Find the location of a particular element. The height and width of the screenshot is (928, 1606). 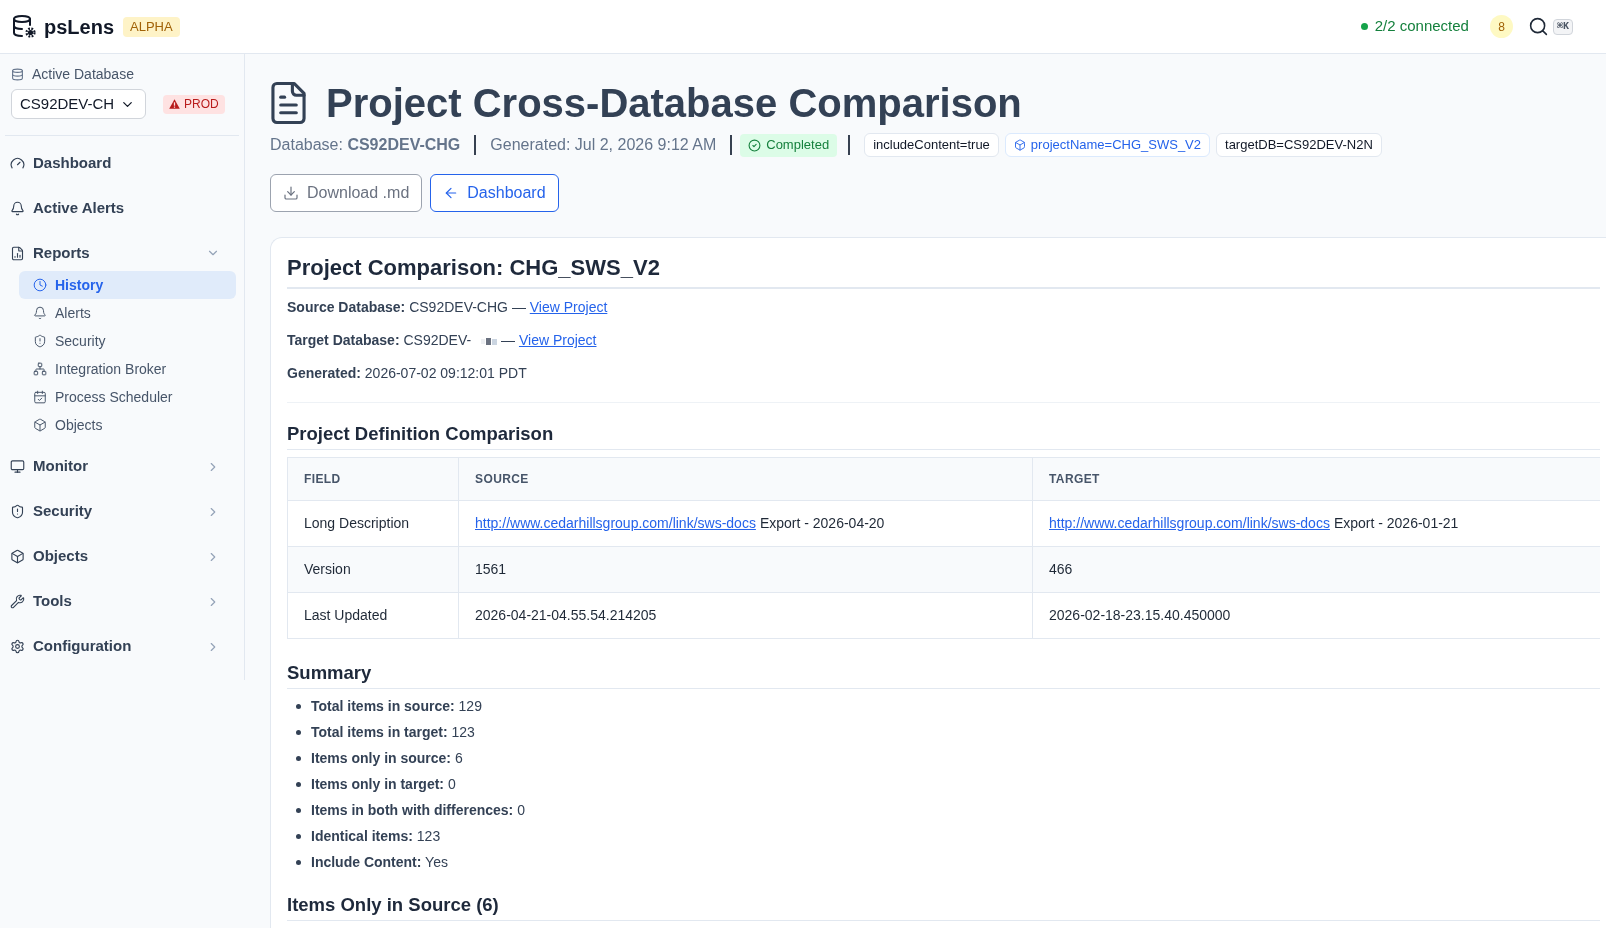

detail-line: Generated: 2026-07-02 09:12:01 PDT is located at coordinates (407, 373).